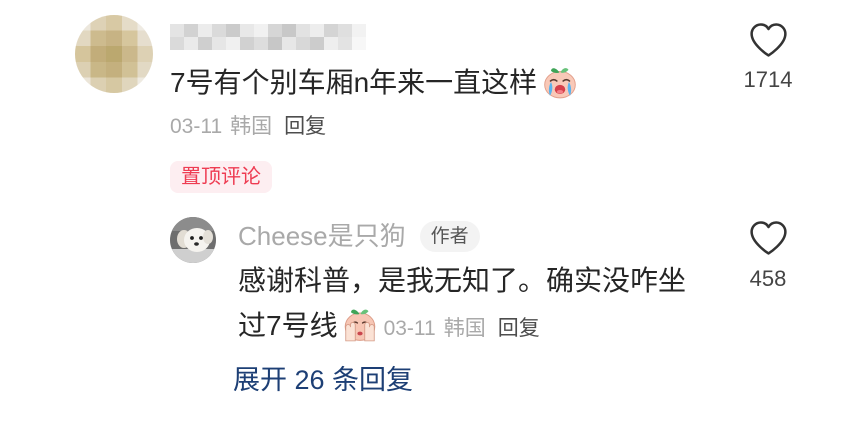 This screenshot has height=423, width=862. I want to click on reply-username: Cheese是只狗, so click(322, 236).